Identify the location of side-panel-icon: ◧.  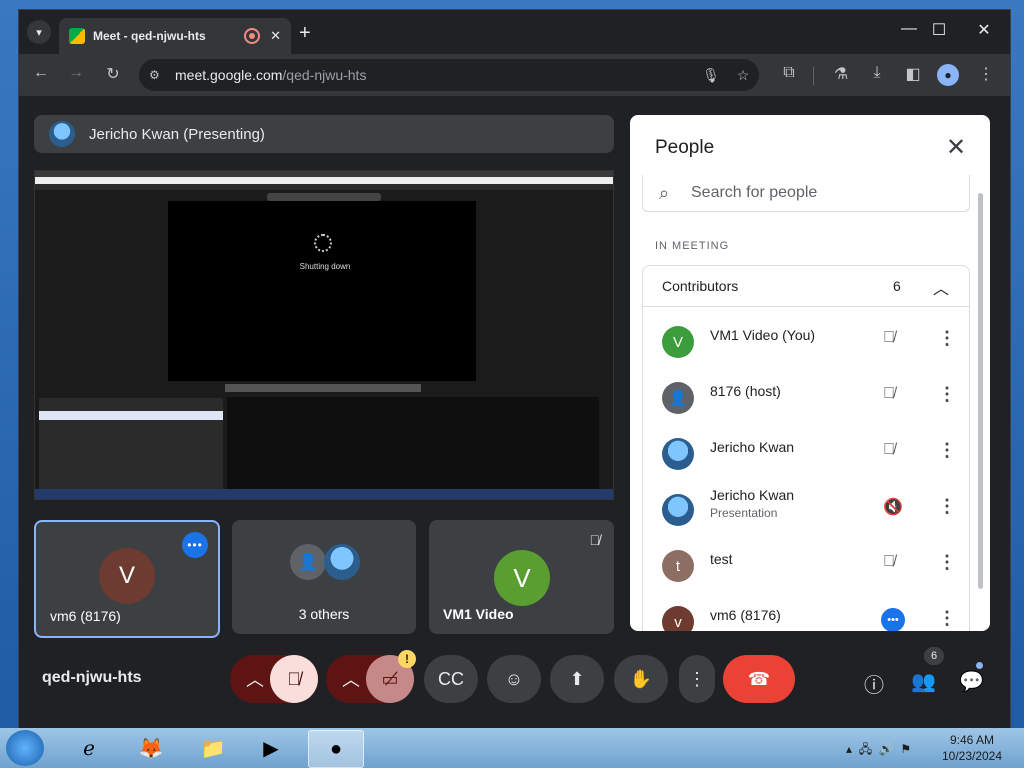
(913, 74).